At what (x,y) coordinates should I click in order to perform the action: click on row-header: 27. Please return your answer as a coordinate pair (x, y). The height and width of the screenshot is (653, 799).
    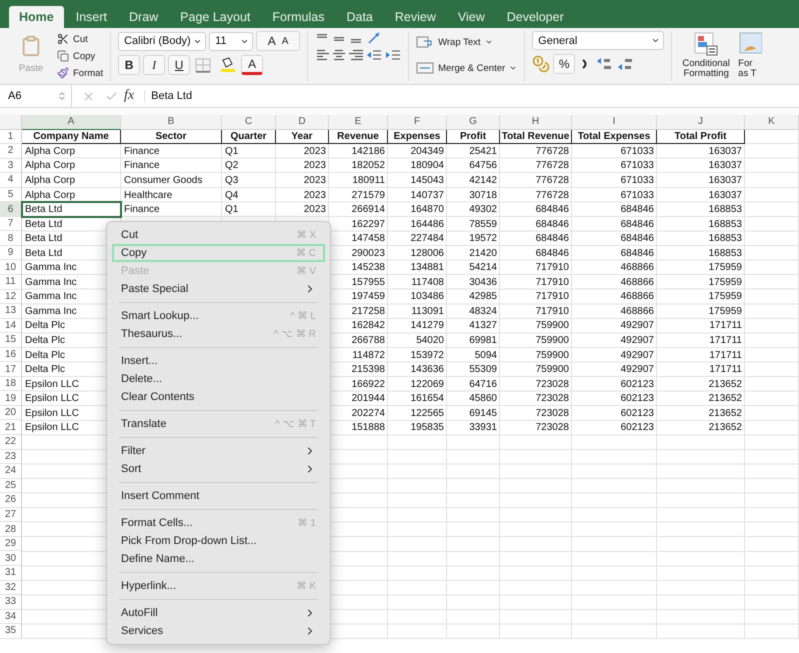
    Looking at the image, I should click on (11, 515).